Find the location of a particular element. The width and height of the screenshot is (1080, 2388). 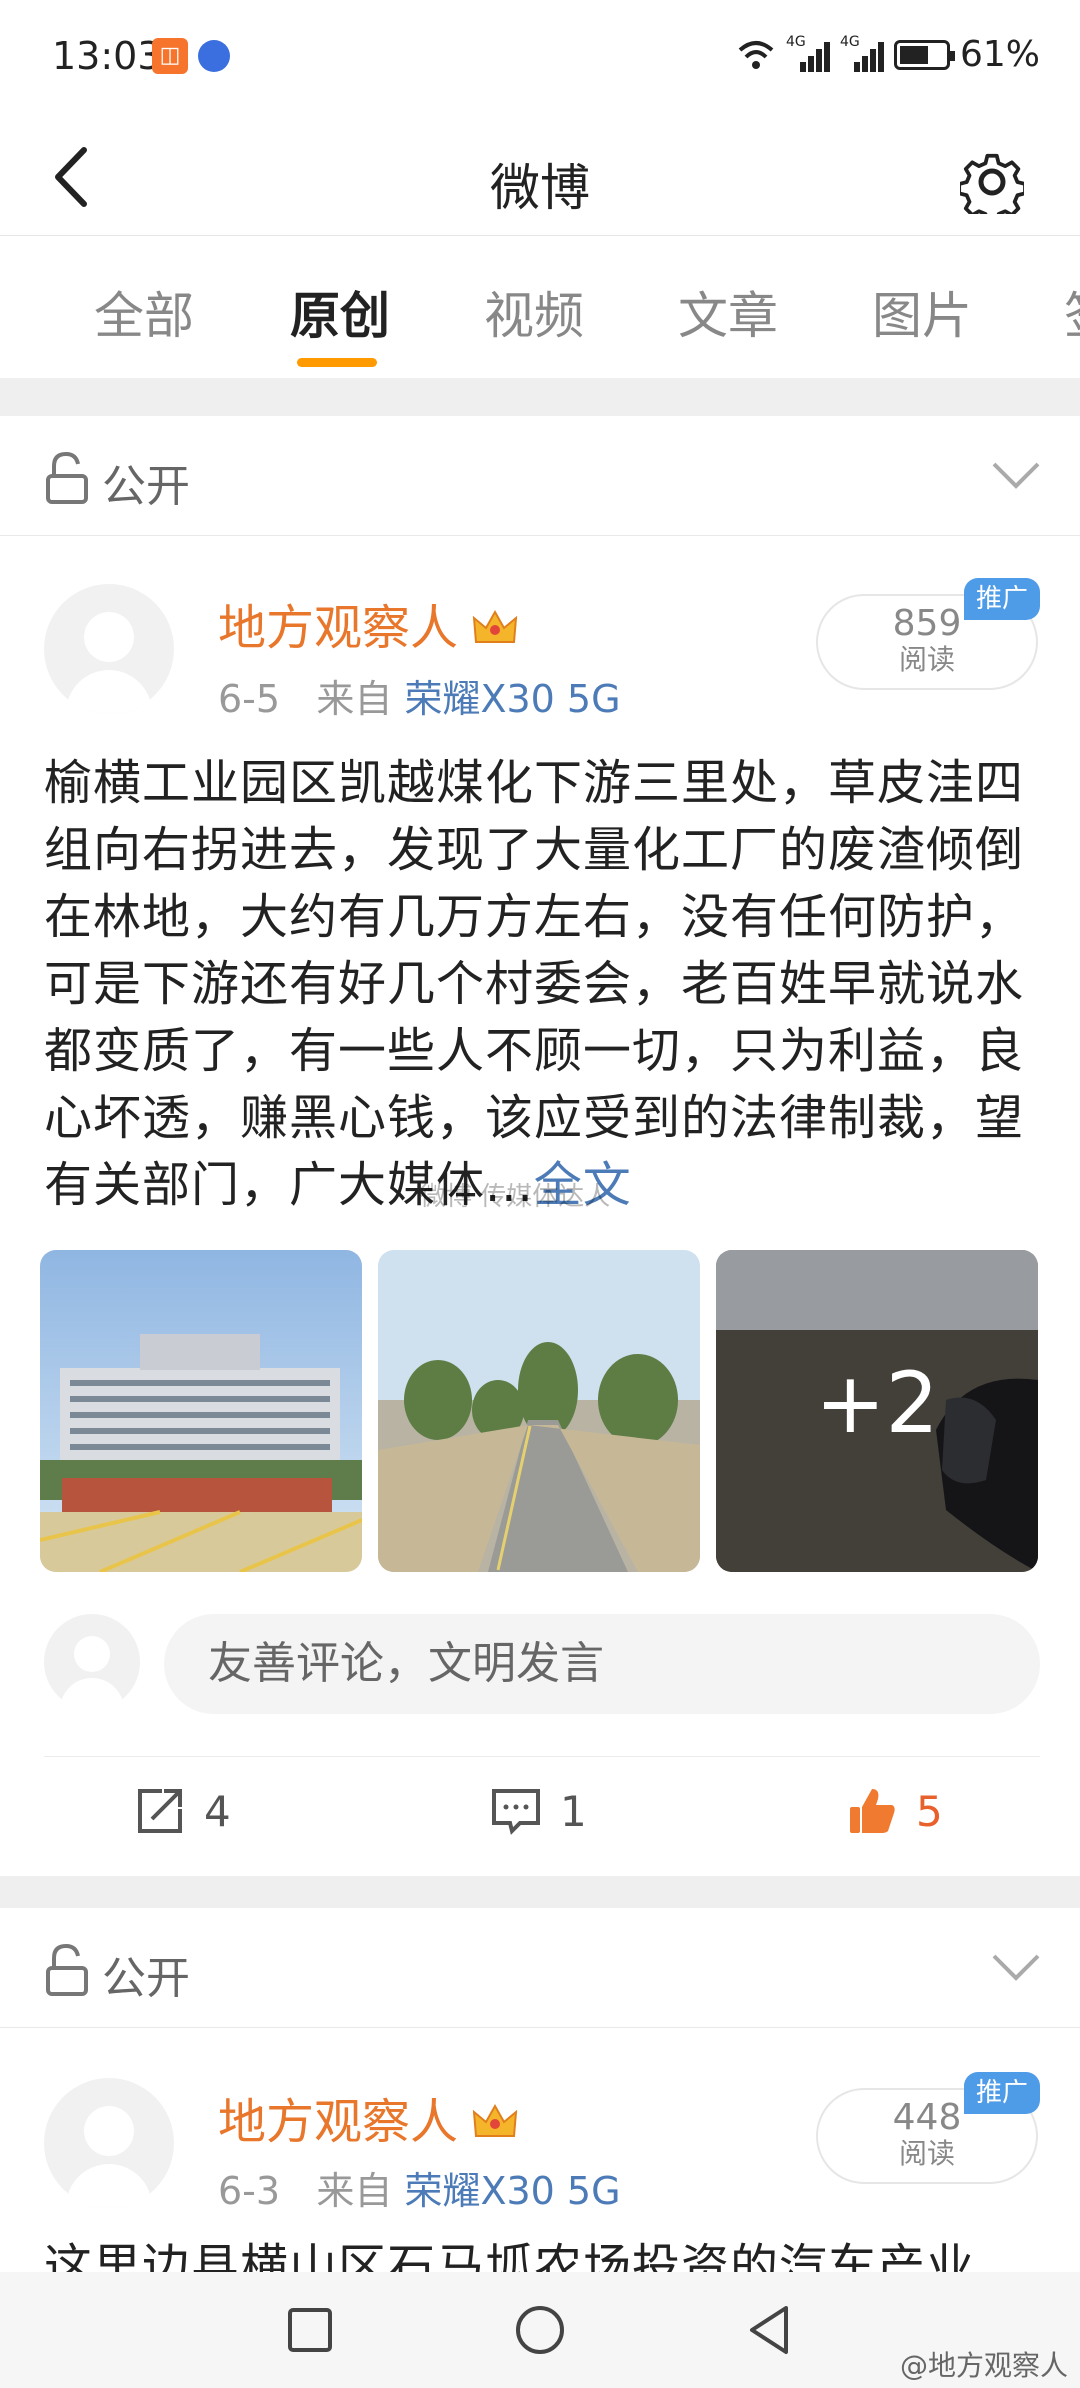

visibility-row-2: 公开 is located at coordinates (540, 1968).